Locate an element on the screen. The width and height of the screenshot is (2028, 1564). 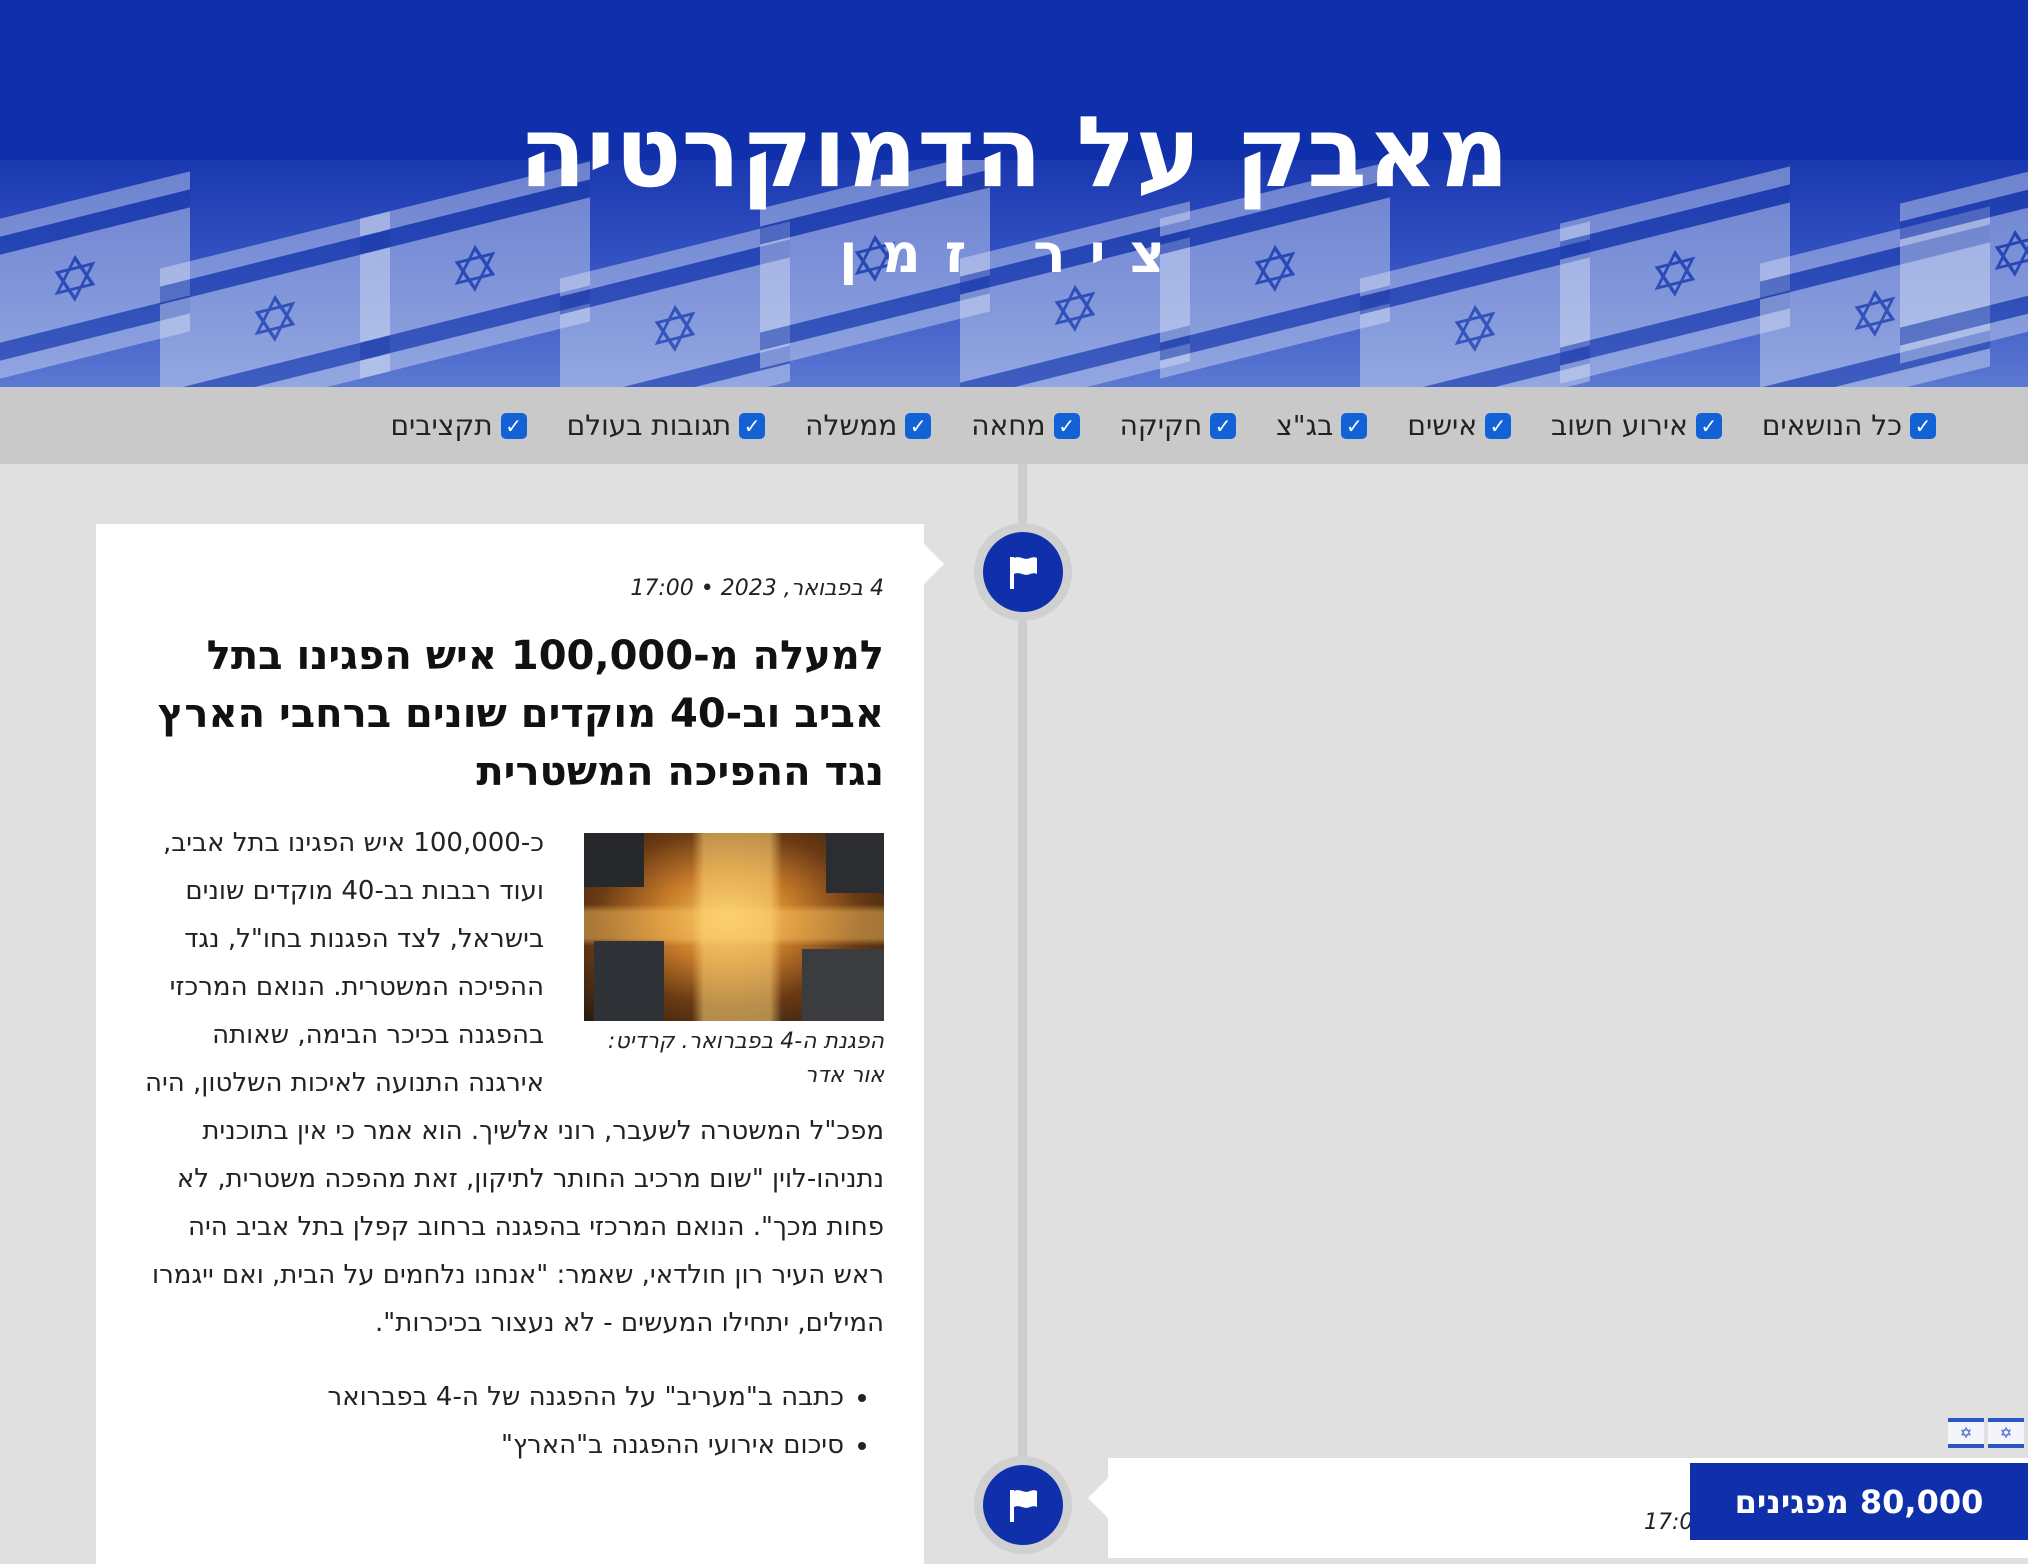
filter-important-event: ✓ אירוע חשוב is located at coordinates (1636, 425).